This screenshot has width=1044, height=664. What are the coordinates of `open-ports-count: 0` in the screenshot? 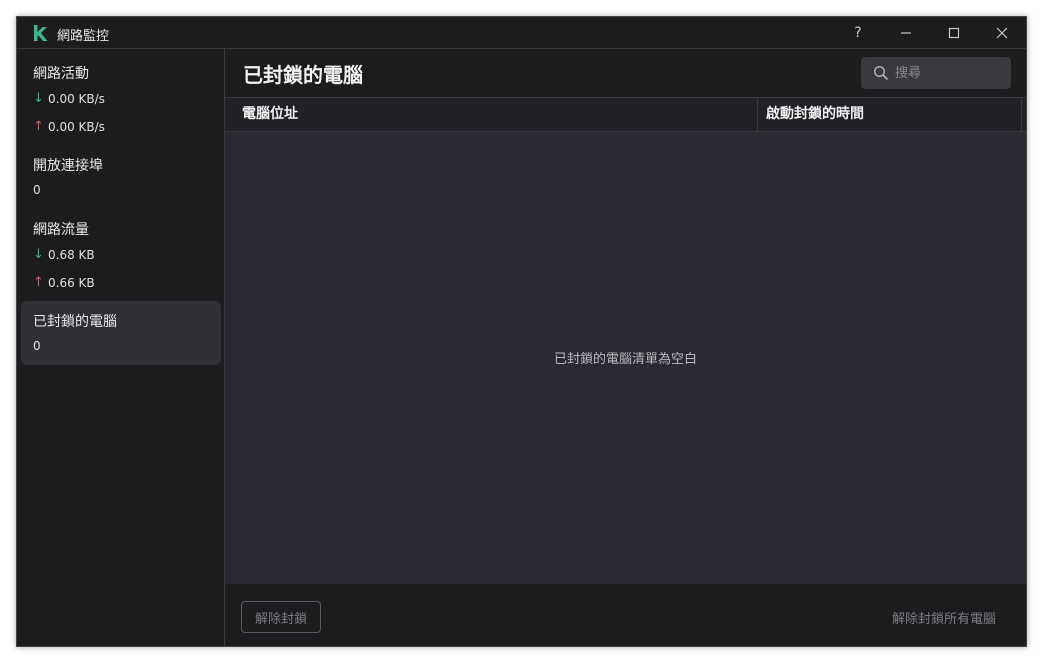 It's located at (37, 190).